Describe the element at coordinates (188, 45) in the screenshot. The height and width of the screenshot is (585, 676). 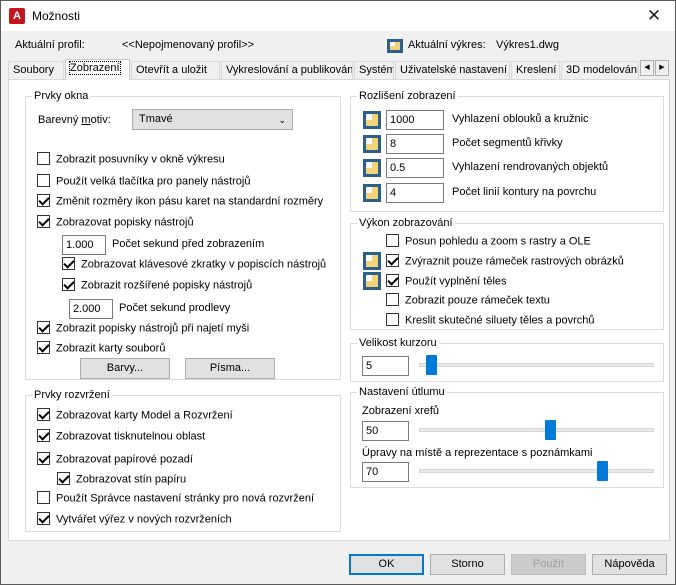
I see `current-profile-value: <<Nepojmenovaný profil>>` at that location.